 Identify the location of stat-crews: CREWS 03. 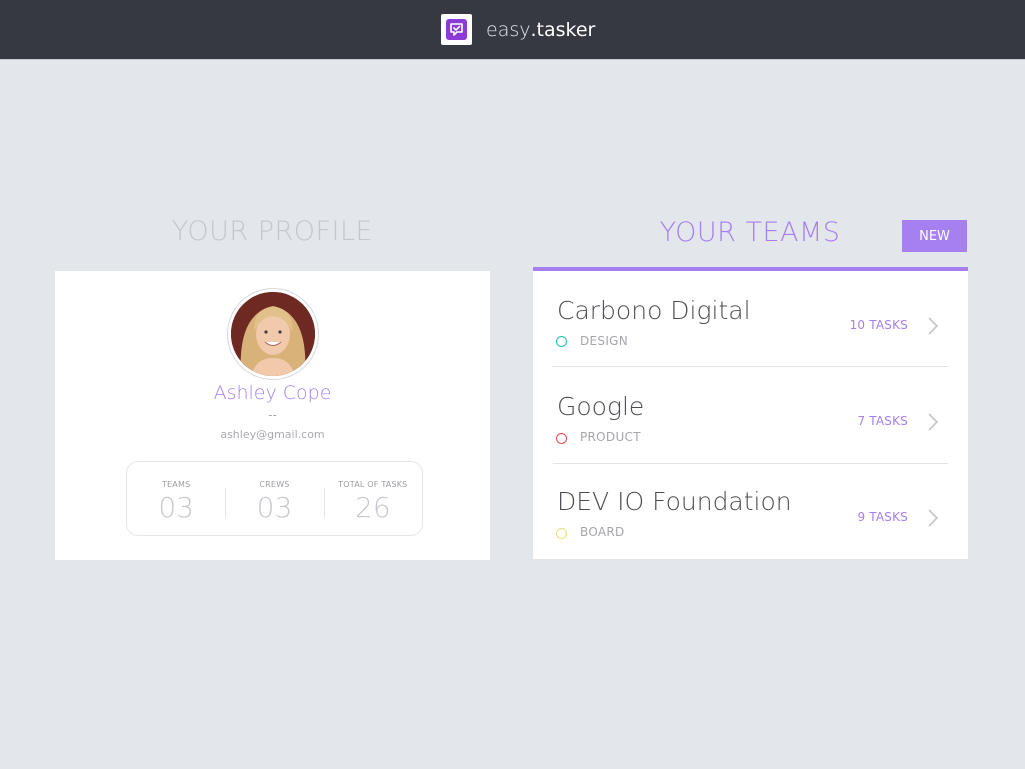
(274, 498).